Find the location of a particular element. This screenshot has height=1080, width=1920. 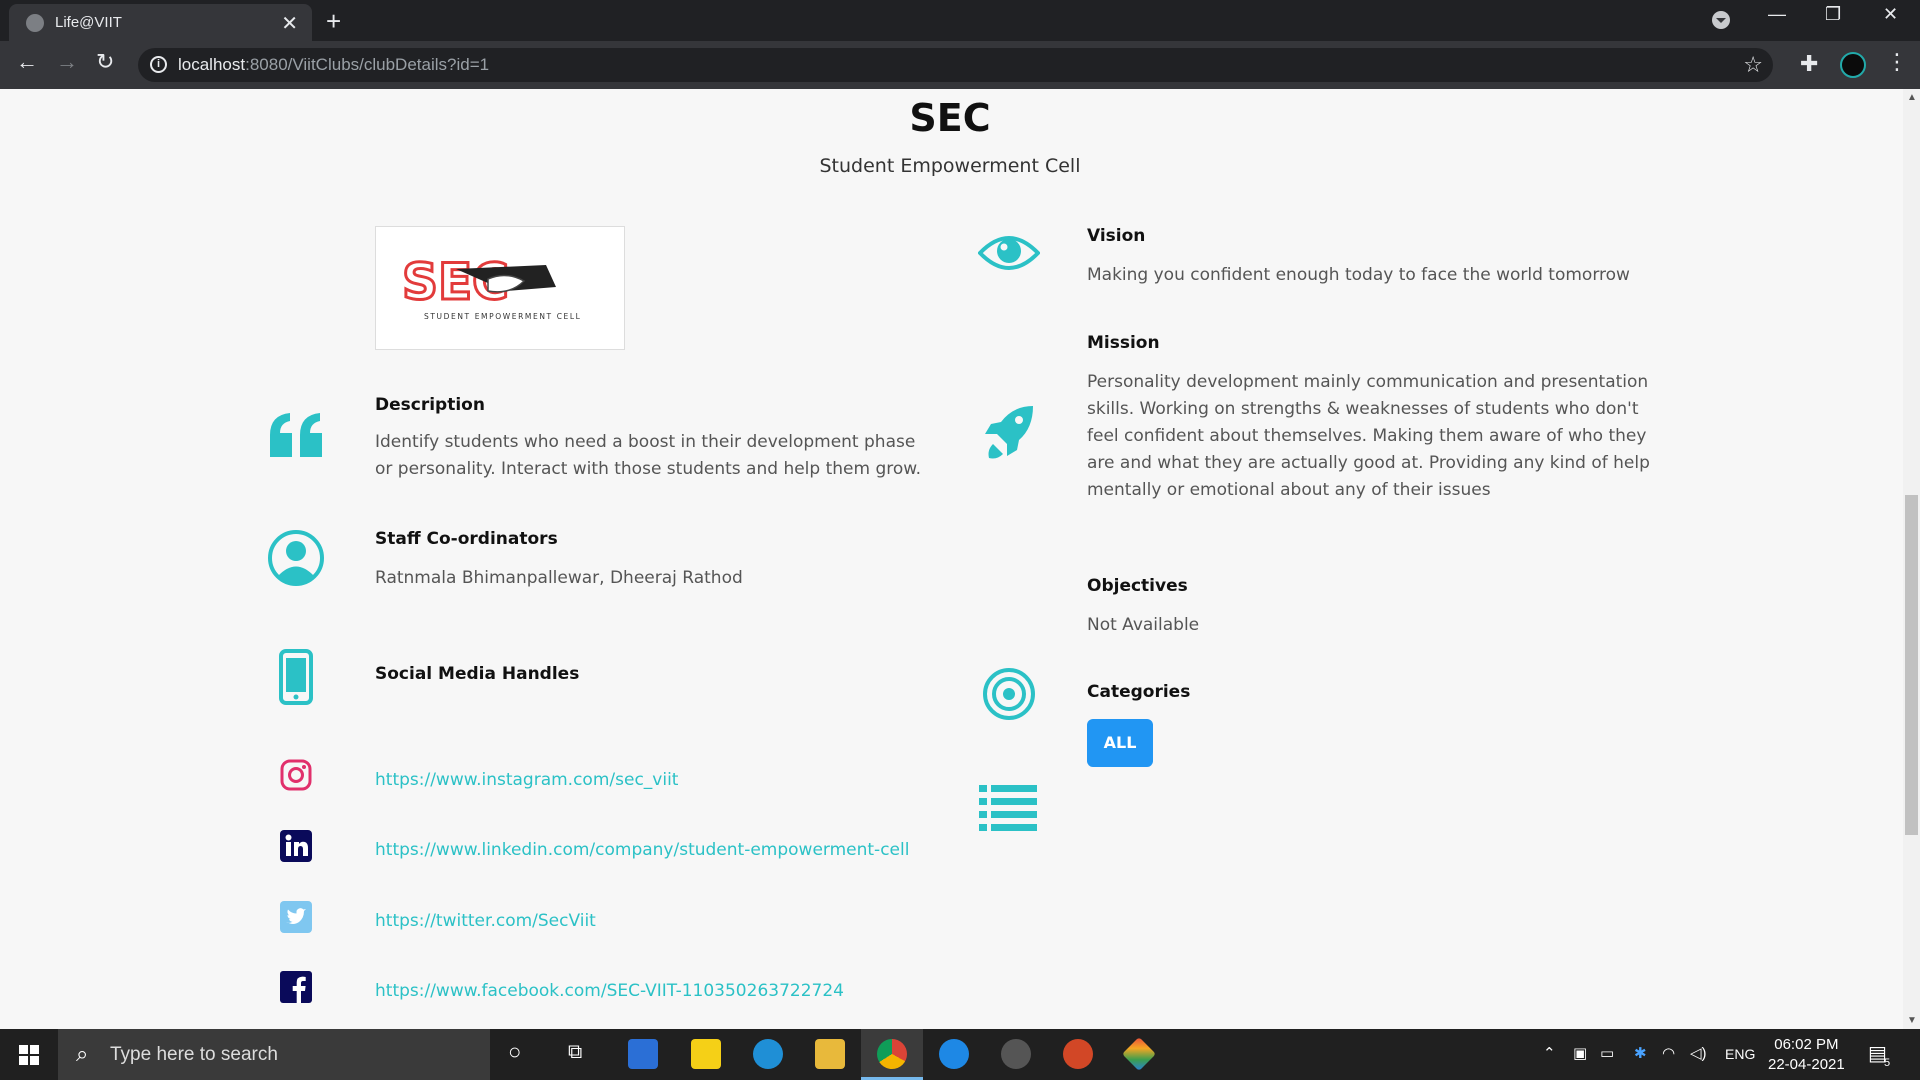

svg-text: STUDENT EMPOWERMENT CELL is located at coordinates (502, 316).